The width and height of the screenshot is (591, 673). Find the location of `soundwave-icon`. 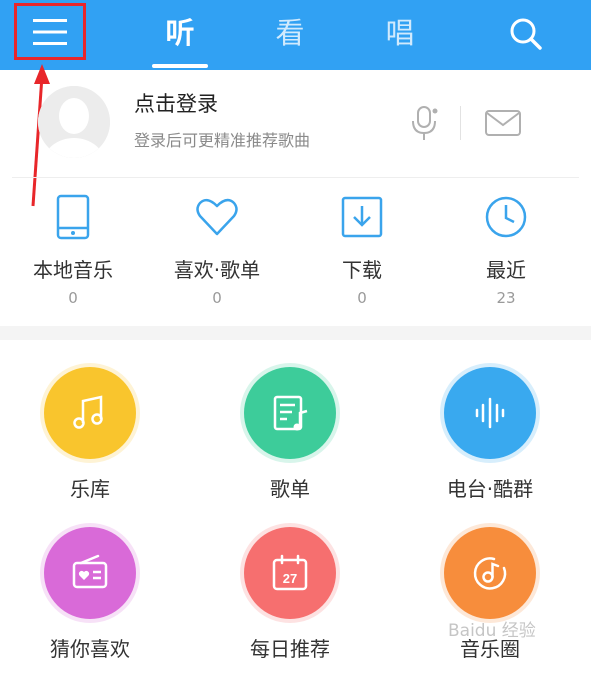

soundwave-icon is located at coordinates (490, 413).